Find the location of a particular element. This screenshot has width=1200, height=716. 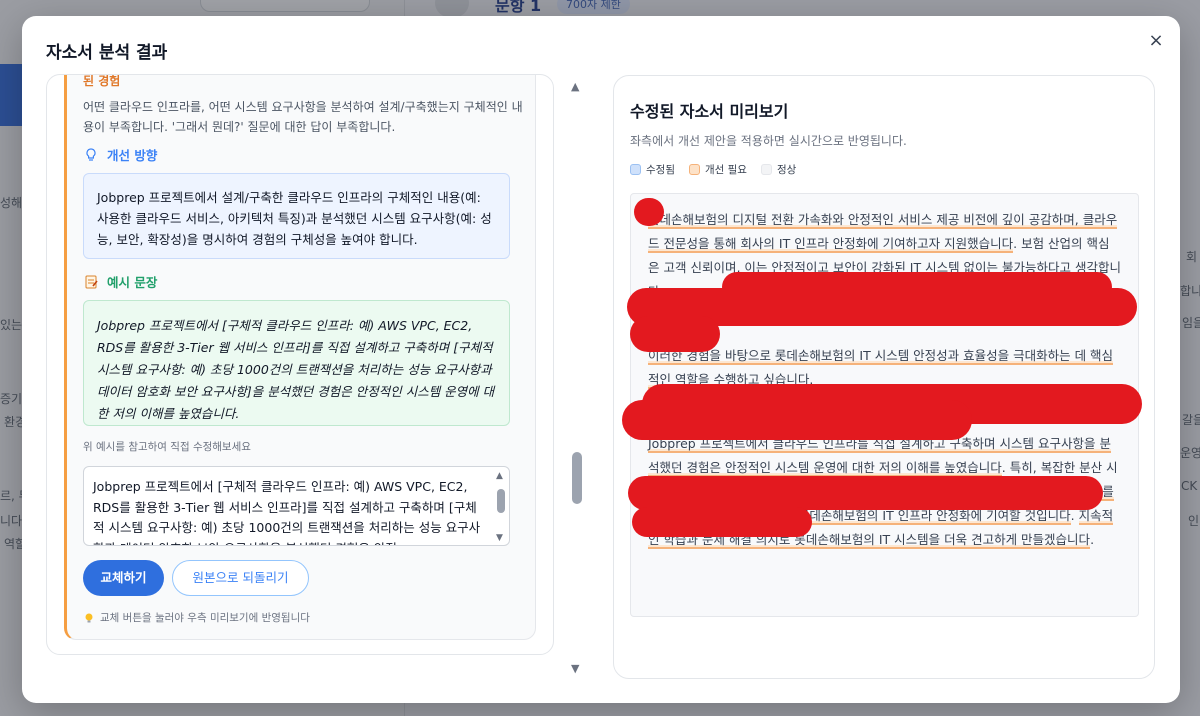

replace-footnote: 교체 버튼을 눌러야 우측 미리보기에 반영됩니다 is located at coordinates (196, 617).